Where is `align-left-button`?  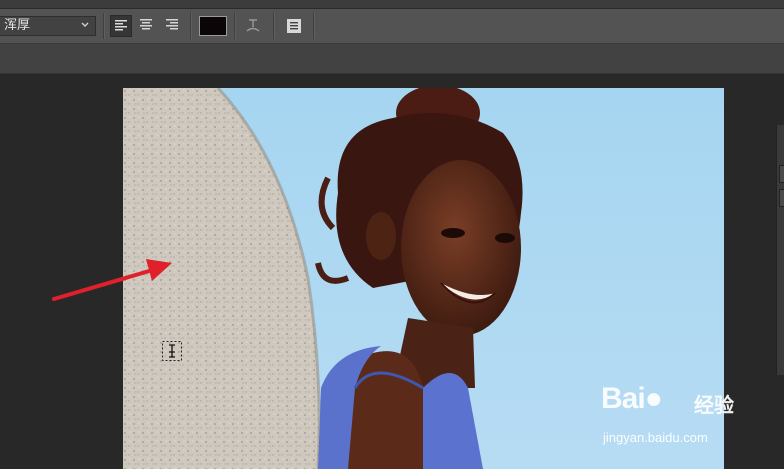 align-left-button is located at coordinates (121, 26).